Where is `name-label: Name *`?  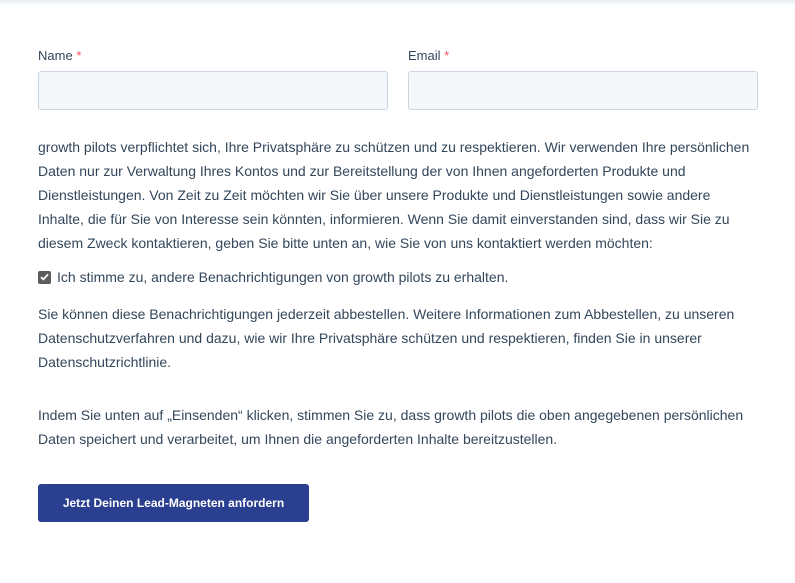
name-label: Name * is located at coordinates (213, 56).